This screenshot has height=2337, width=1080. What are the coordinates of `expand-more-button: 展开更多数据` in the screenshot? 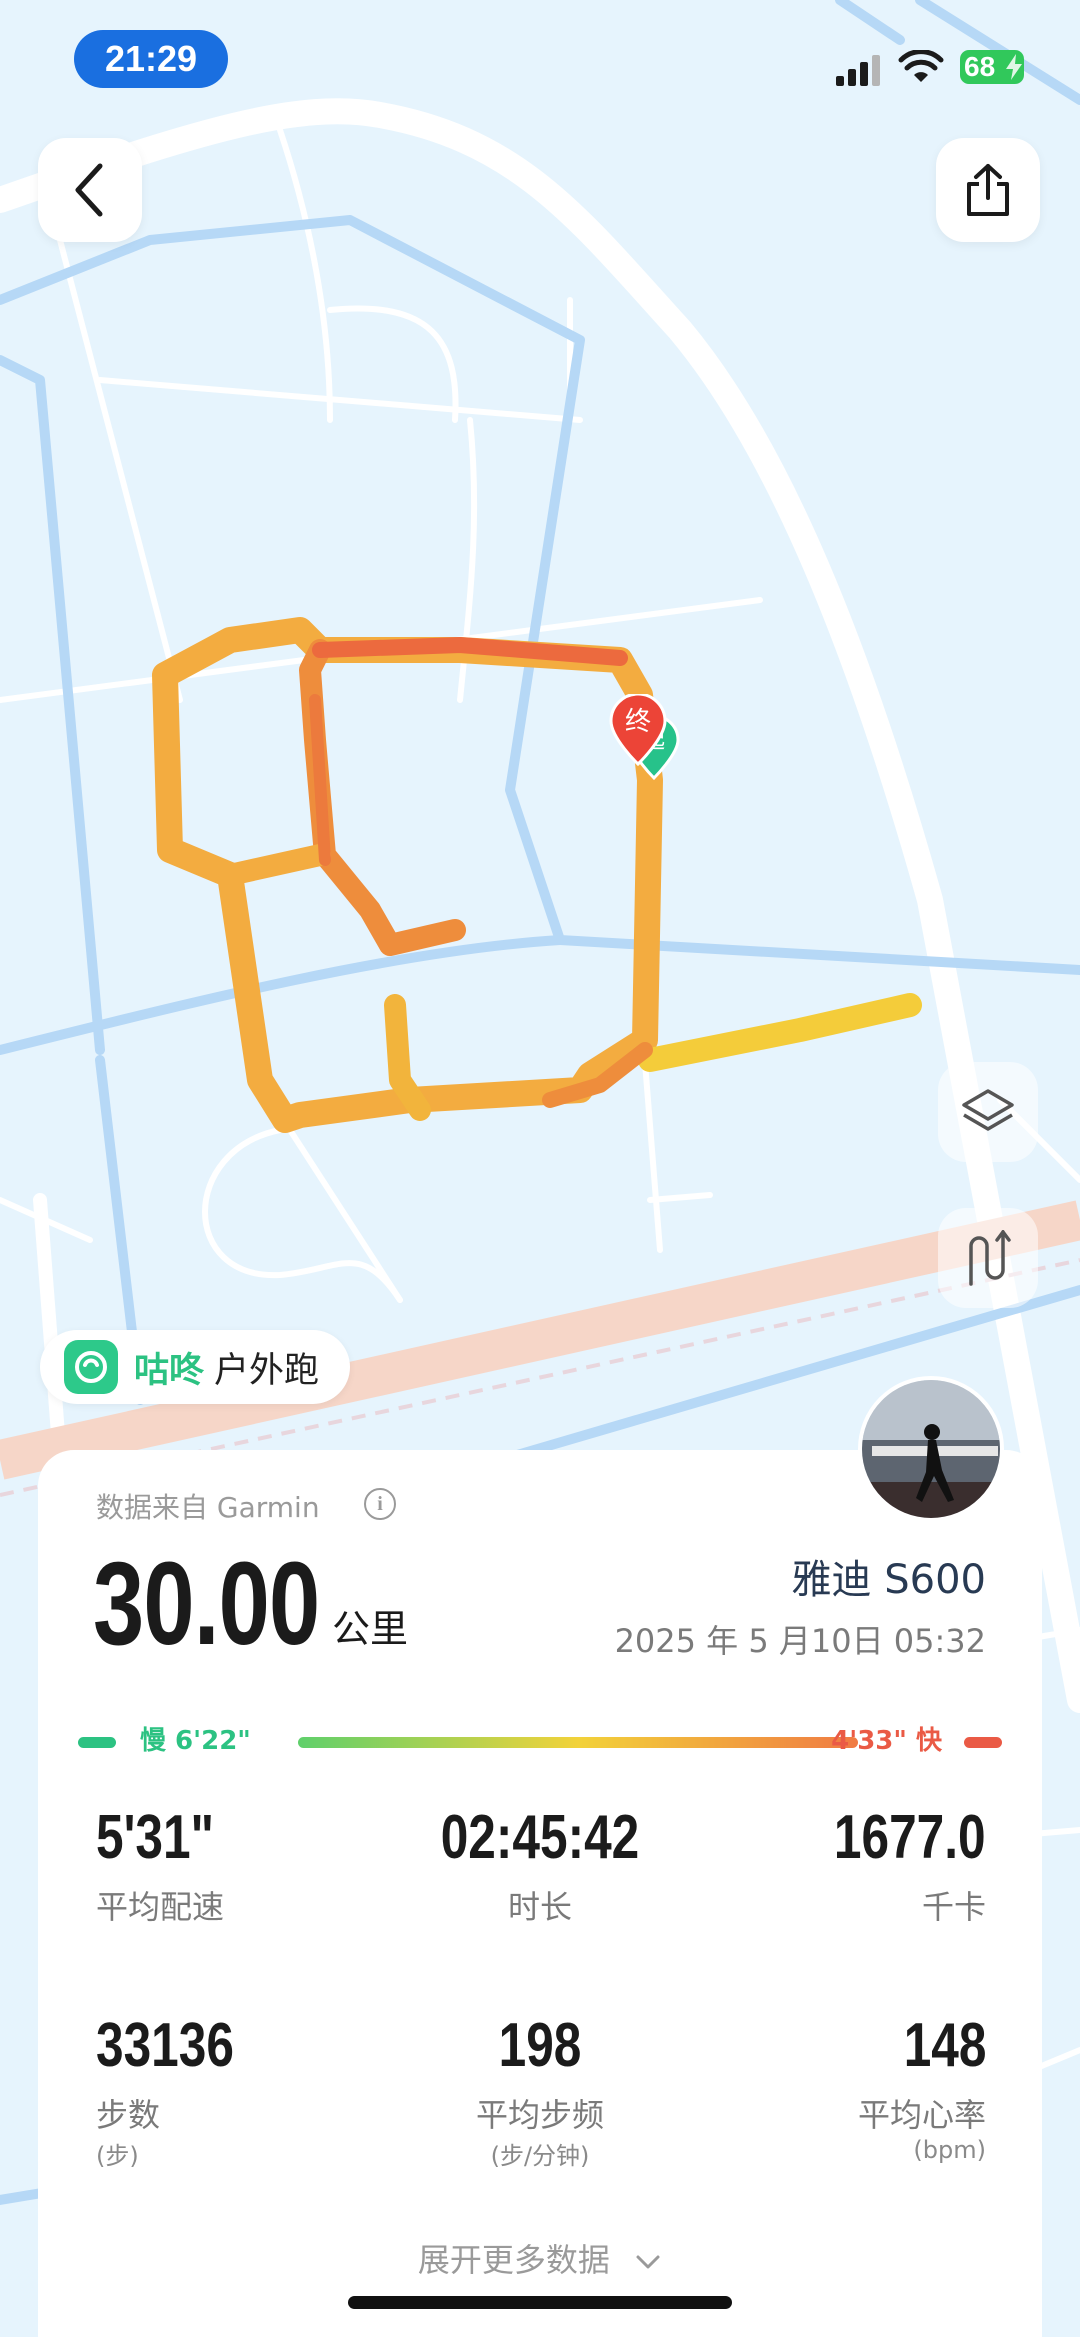 It's located at (540, 2258).